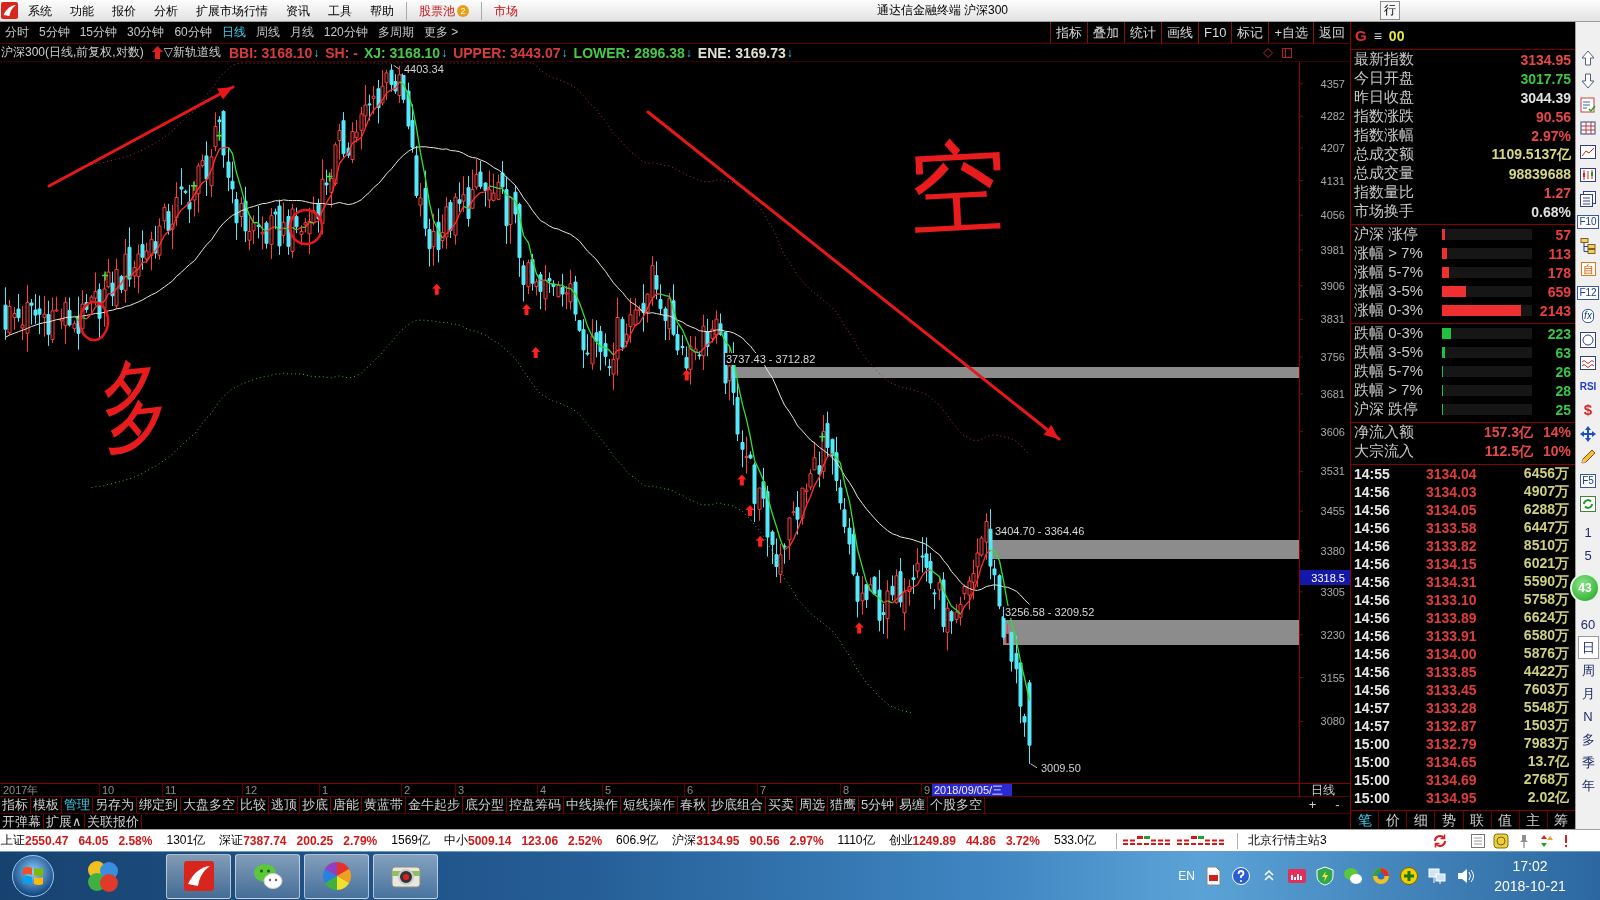 The width and height of the screenshot is (1600, 900). What do you see at coordinates (913, 805) in the screenshot?
I see `indicator-tab: 易缠` at bounding box center [913, 805].